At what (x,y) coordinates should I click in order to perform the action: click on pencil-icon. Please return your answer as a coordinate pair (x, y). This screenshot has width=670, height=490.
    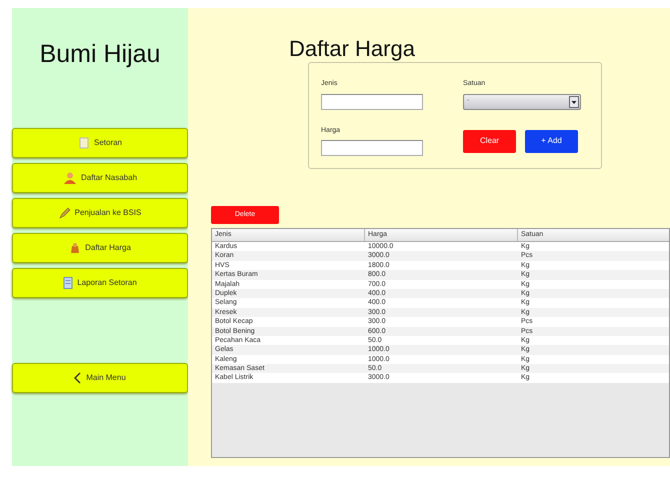
    Looking at the image, I should click on (64, 212).